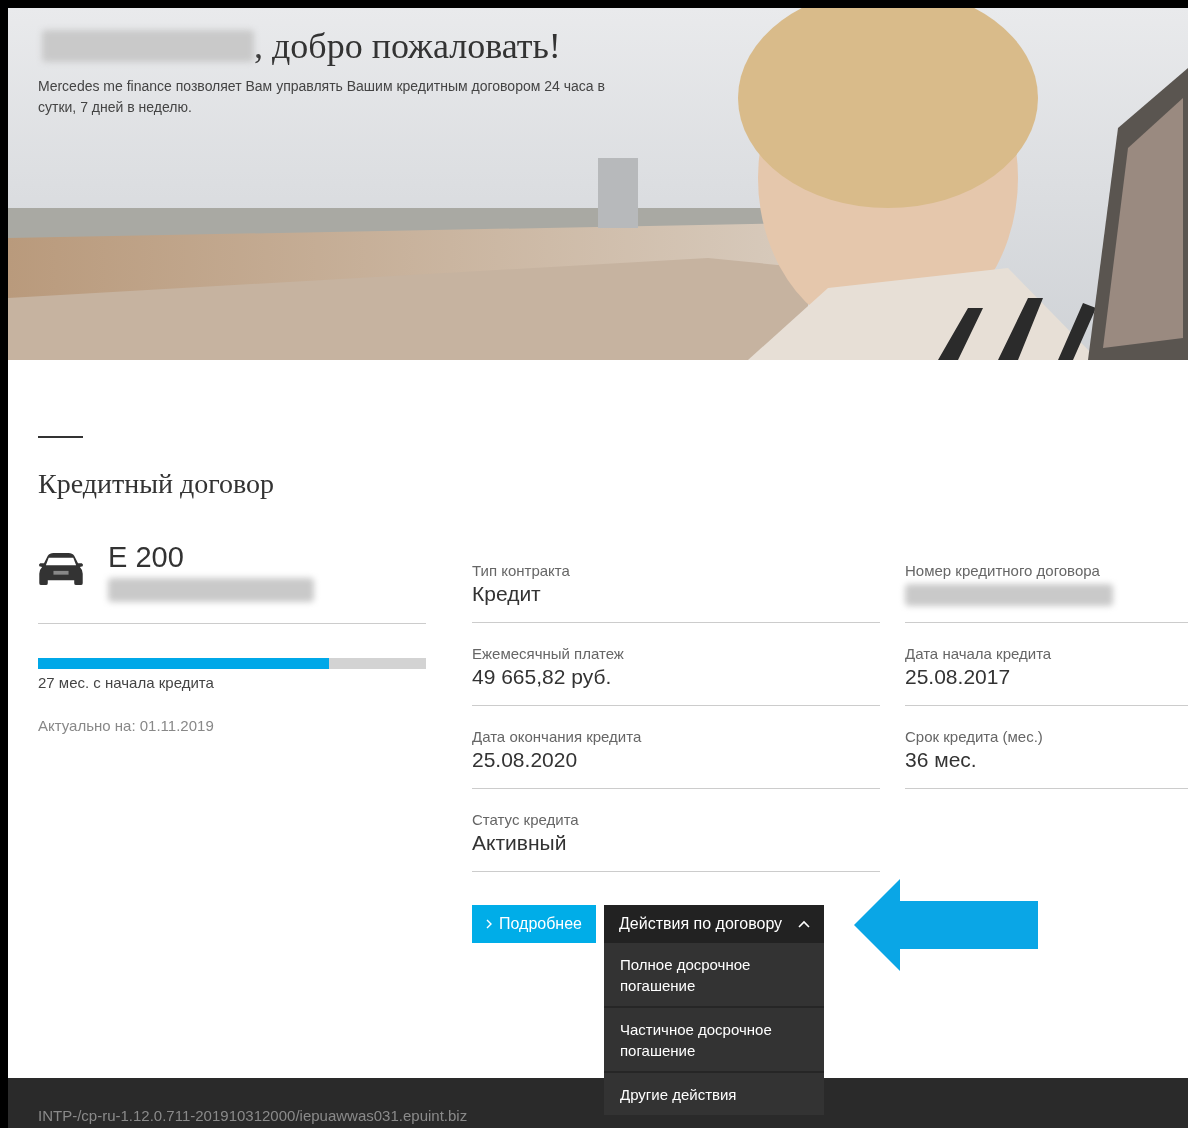  Describe the element at coordinates (974, 737) in the screenshot. I see `field-label: Срок кредита (мес.)` at that location.